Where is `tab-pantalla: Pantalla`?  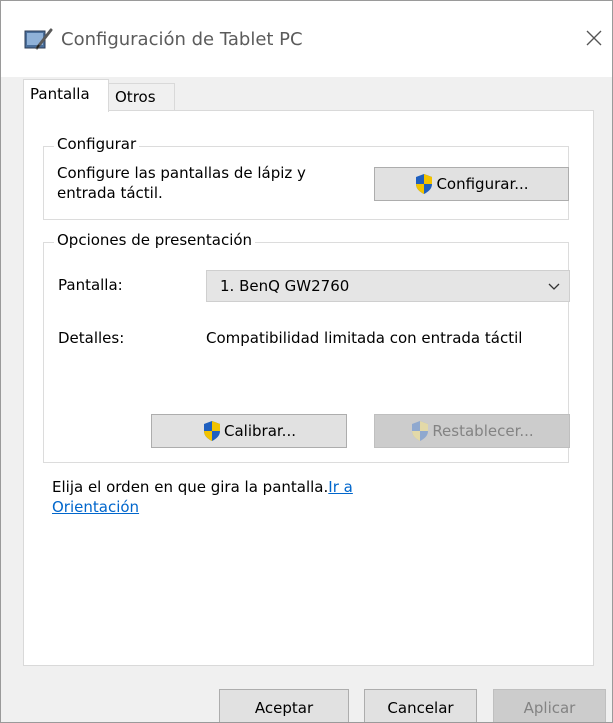
tab-pantalla: Pantalla is located at coordinates (66, 95).